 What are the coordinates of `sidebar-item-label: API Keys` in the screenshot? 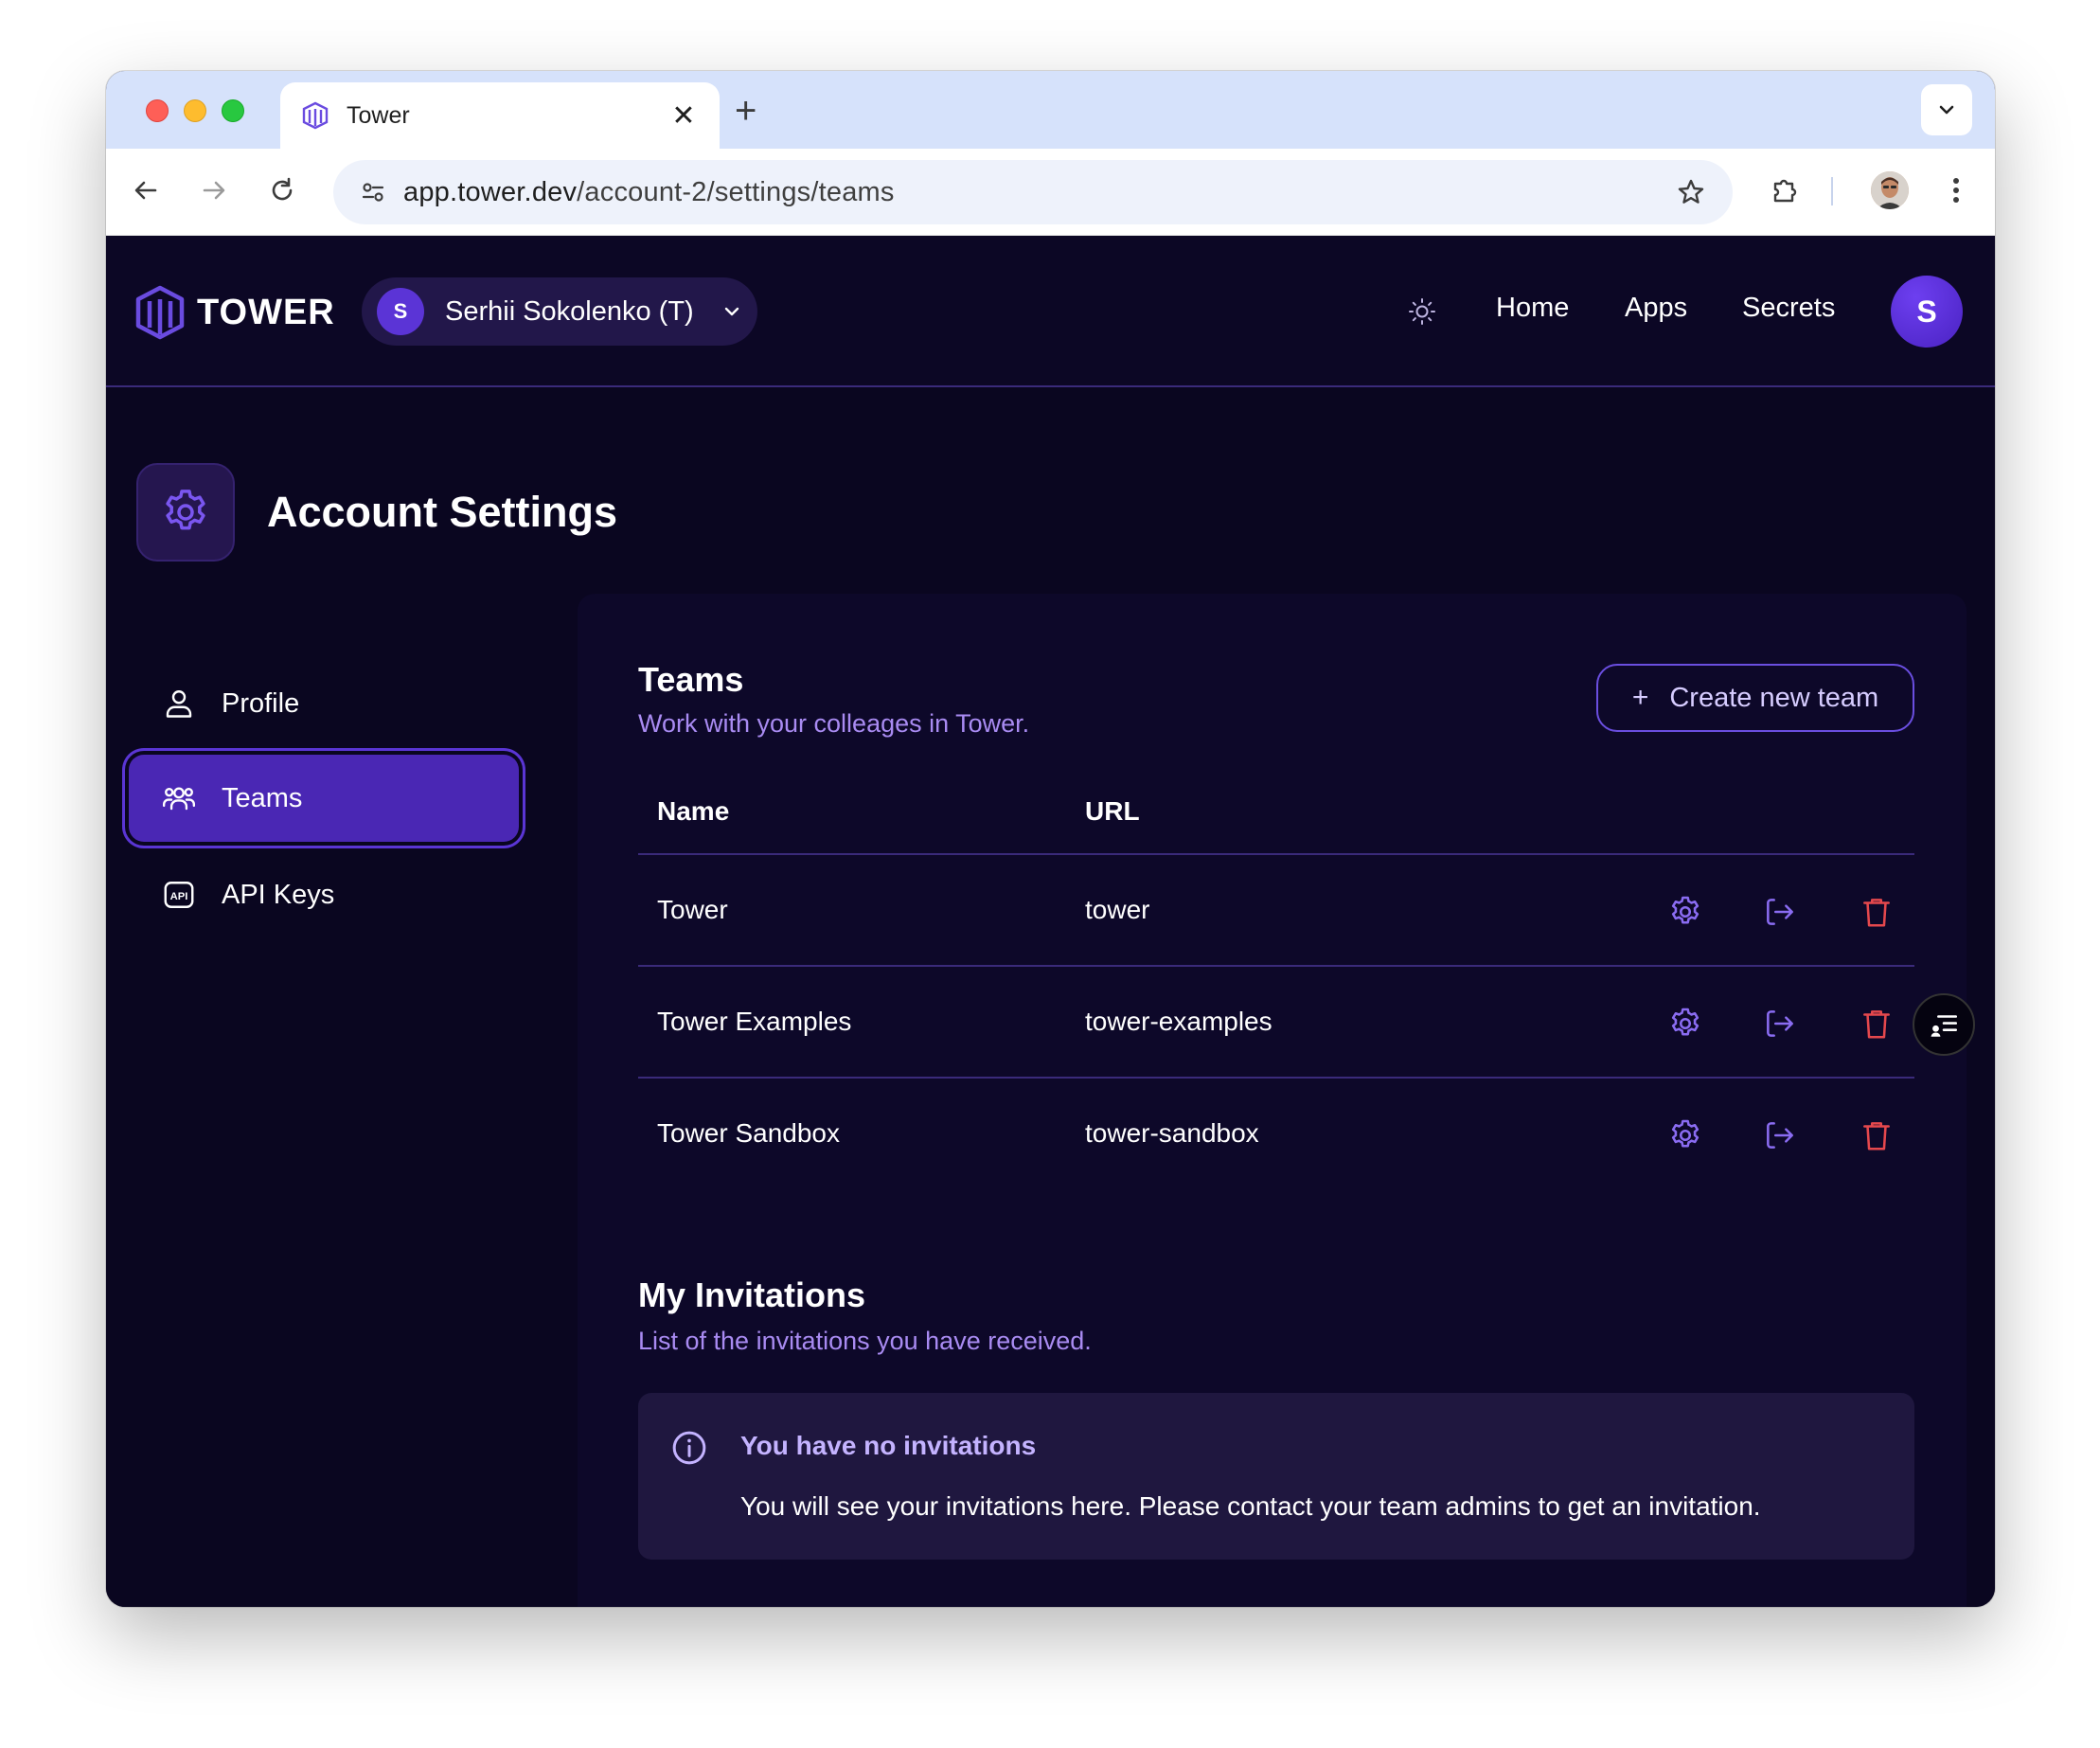 It's located at (278, 894).